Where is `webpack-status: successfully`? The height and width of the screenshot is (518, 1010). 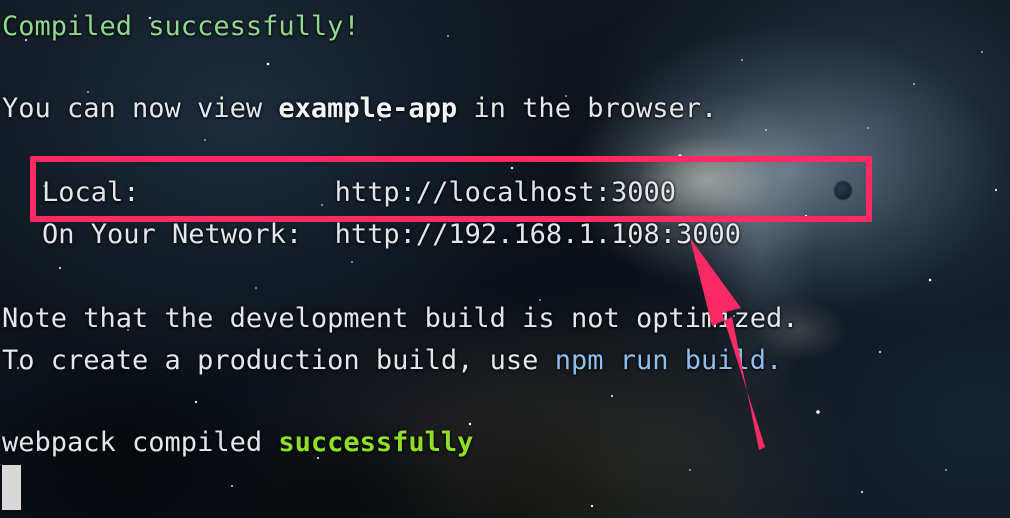
webpack-status: successfully is located at coordinates (376, 442).